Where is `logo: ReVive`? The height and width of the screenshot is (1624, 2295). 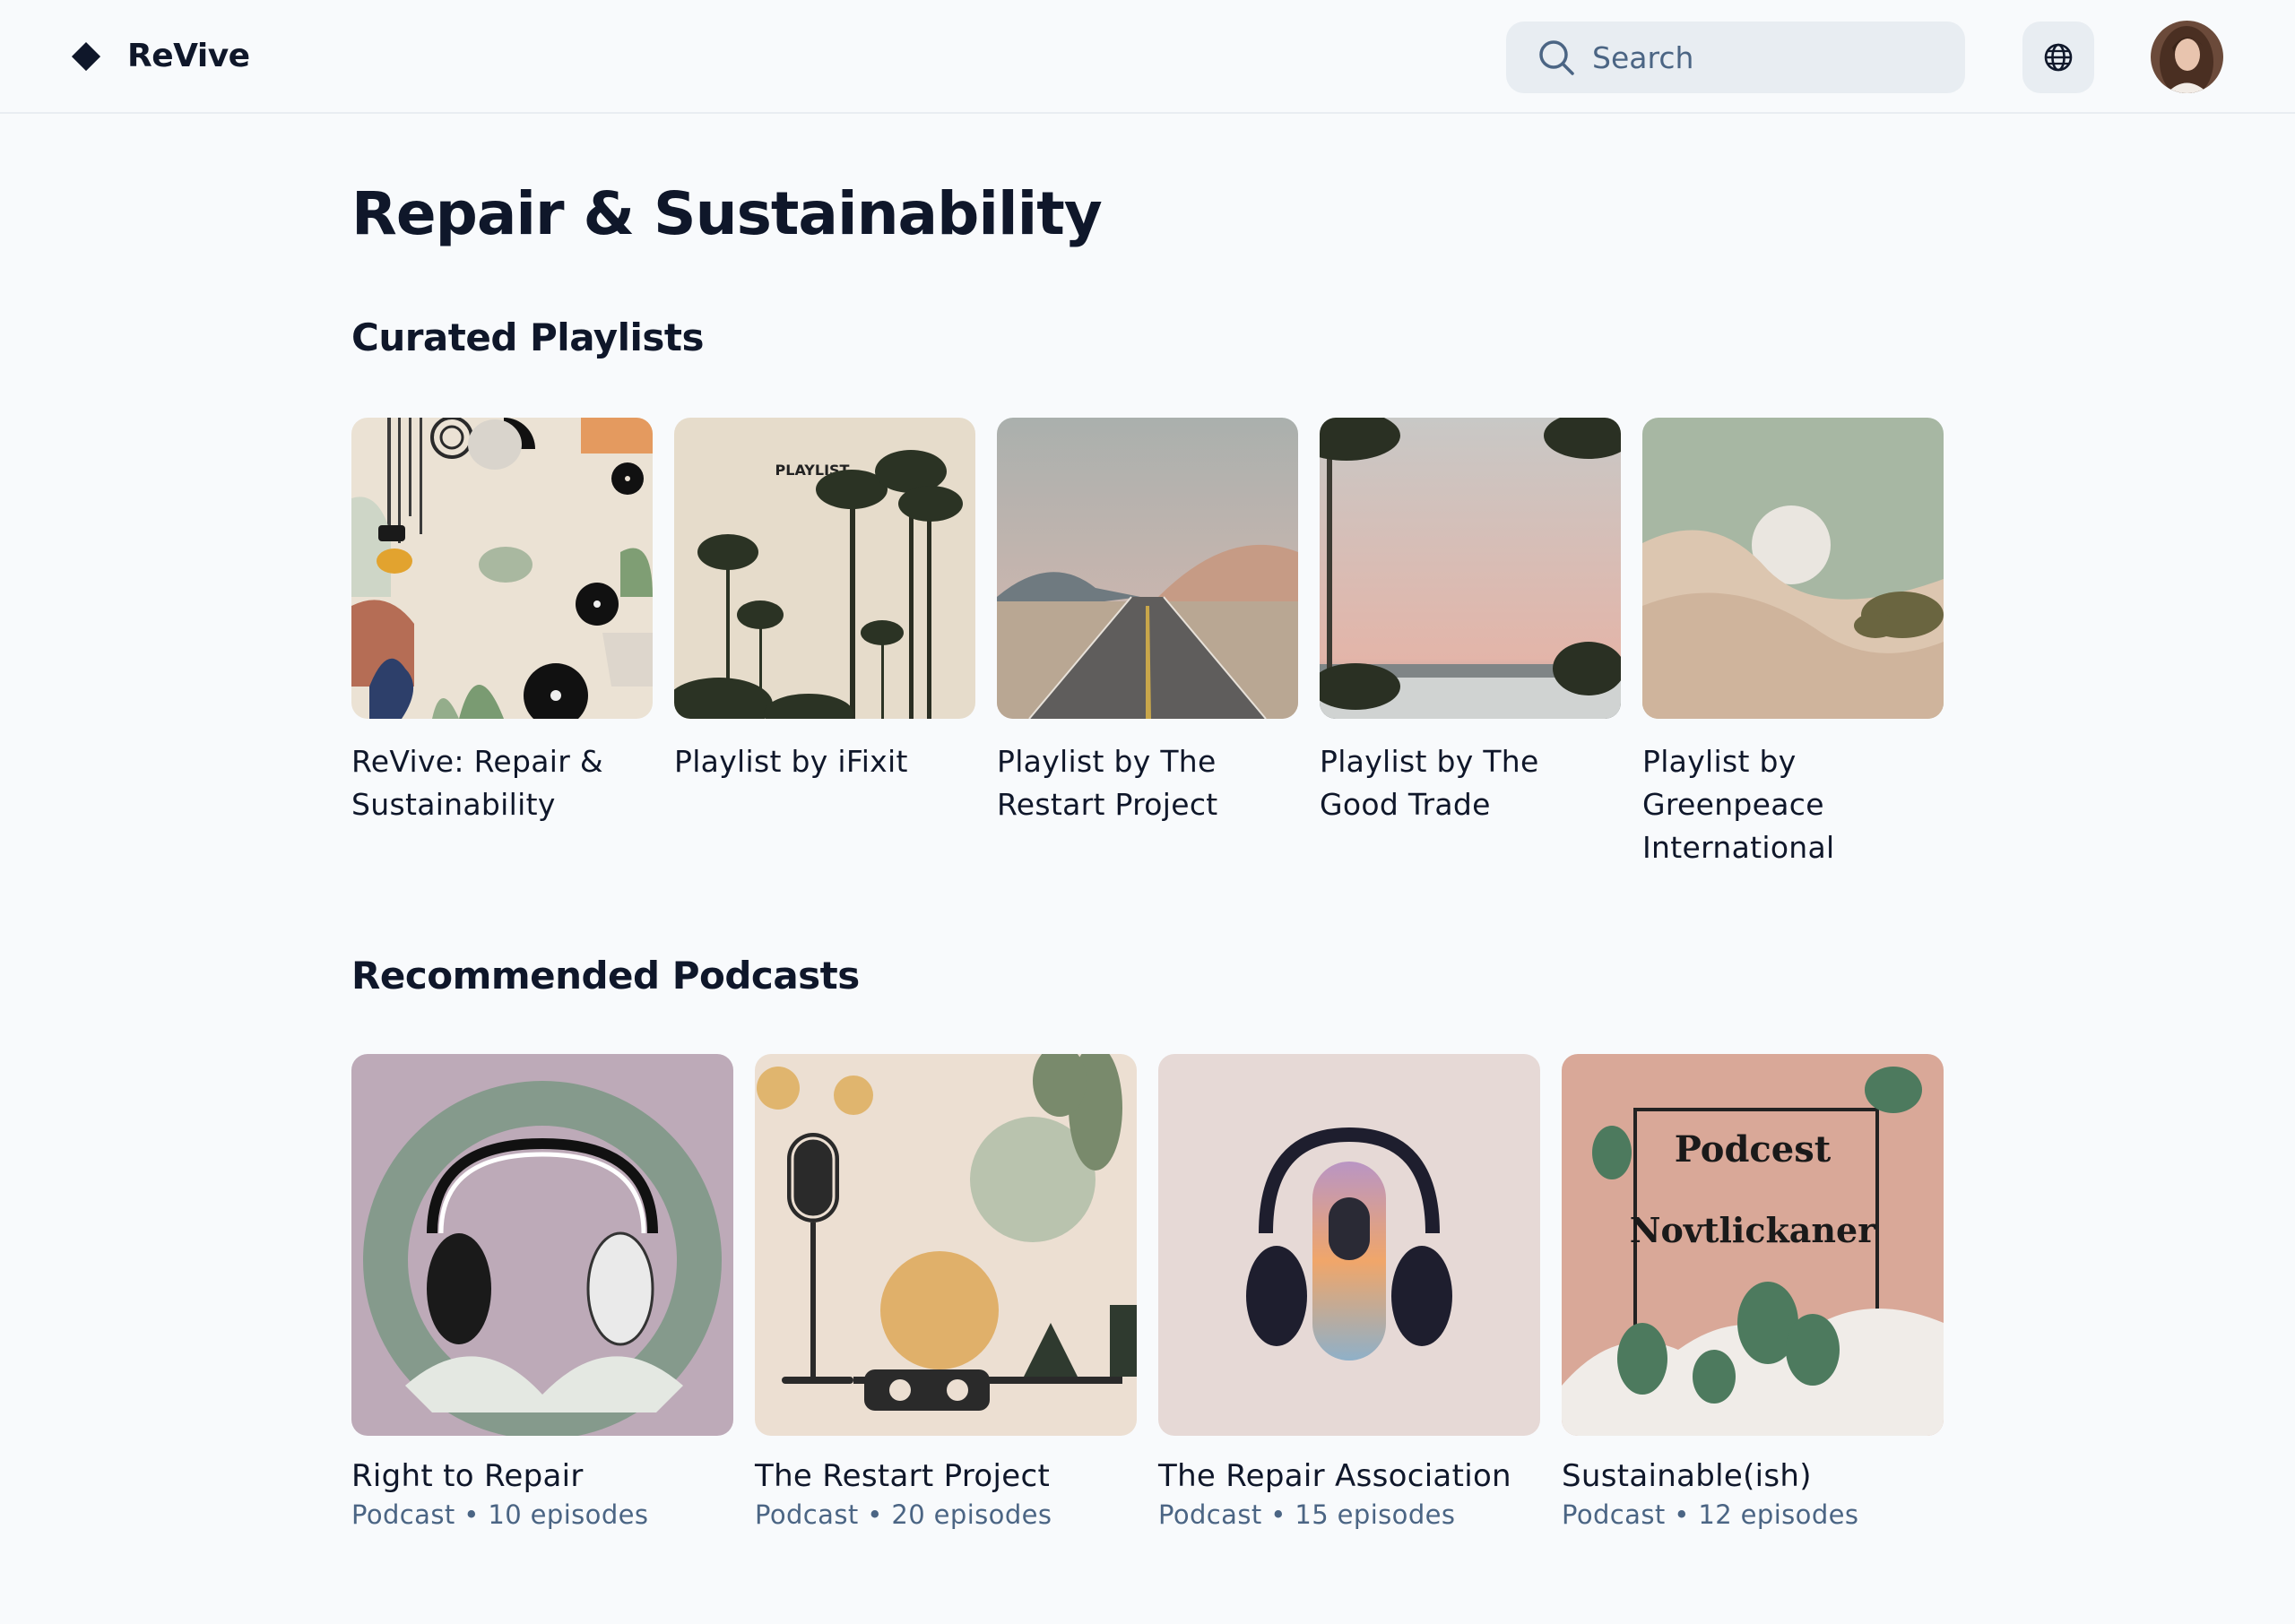
logo: ReVive is located at coordinates (160, 56).